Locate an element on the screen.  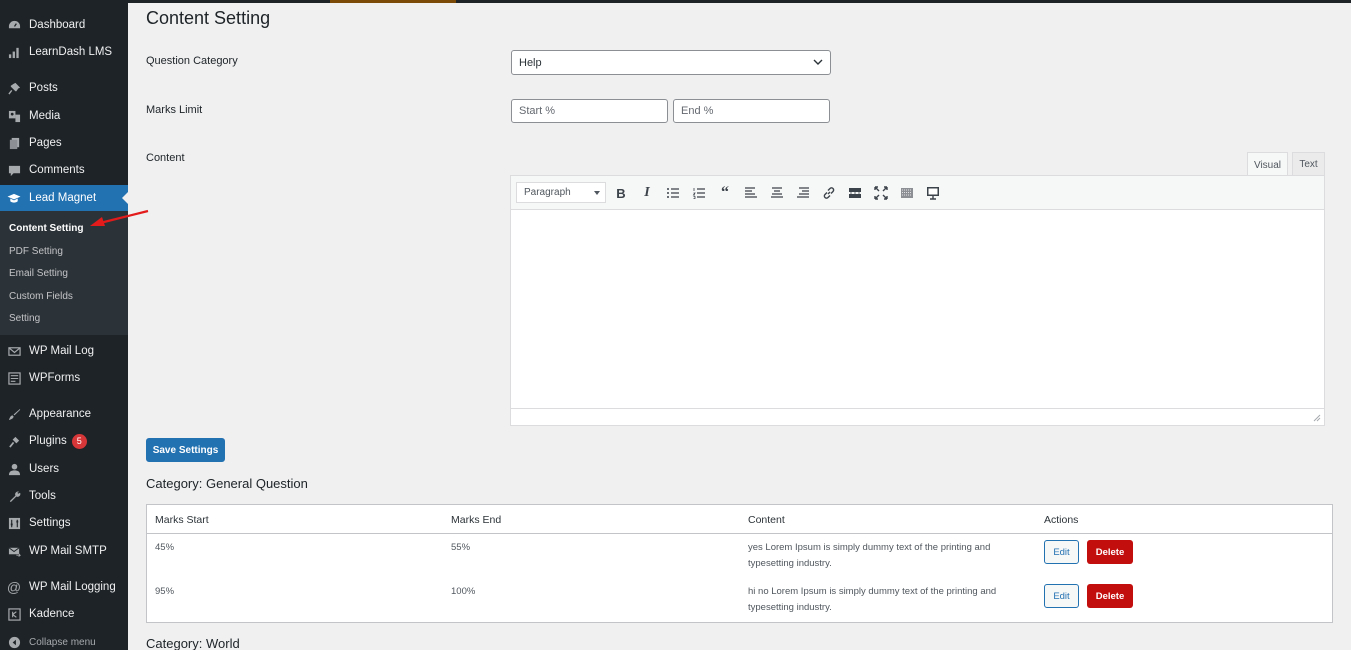
brush-icon is located at coordinates (14, 414).